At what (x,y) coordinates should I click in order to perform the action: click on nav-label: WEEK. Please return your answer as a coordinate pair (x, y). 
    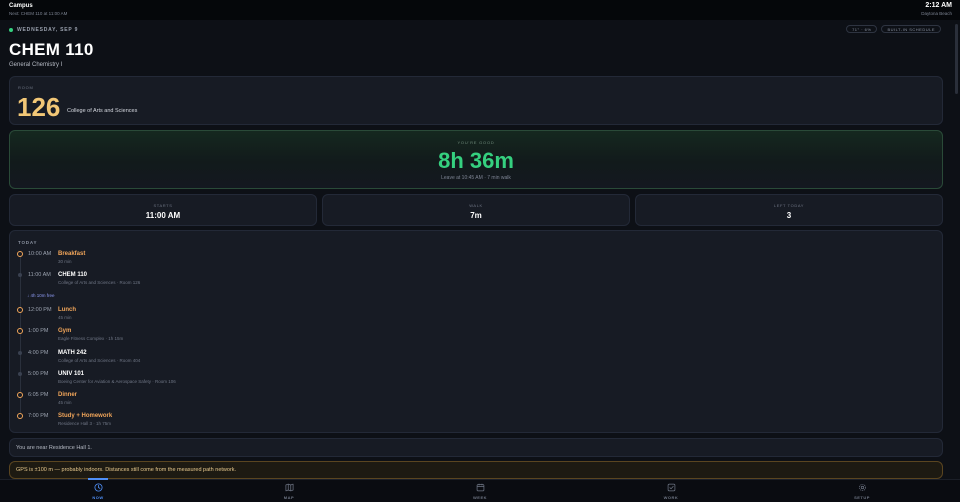
    Looking at the image, I should click on (480, 497).